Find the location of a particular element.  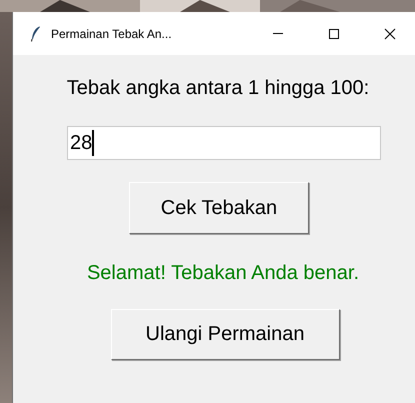

minimize-icon is located at coordinates (278, 33).